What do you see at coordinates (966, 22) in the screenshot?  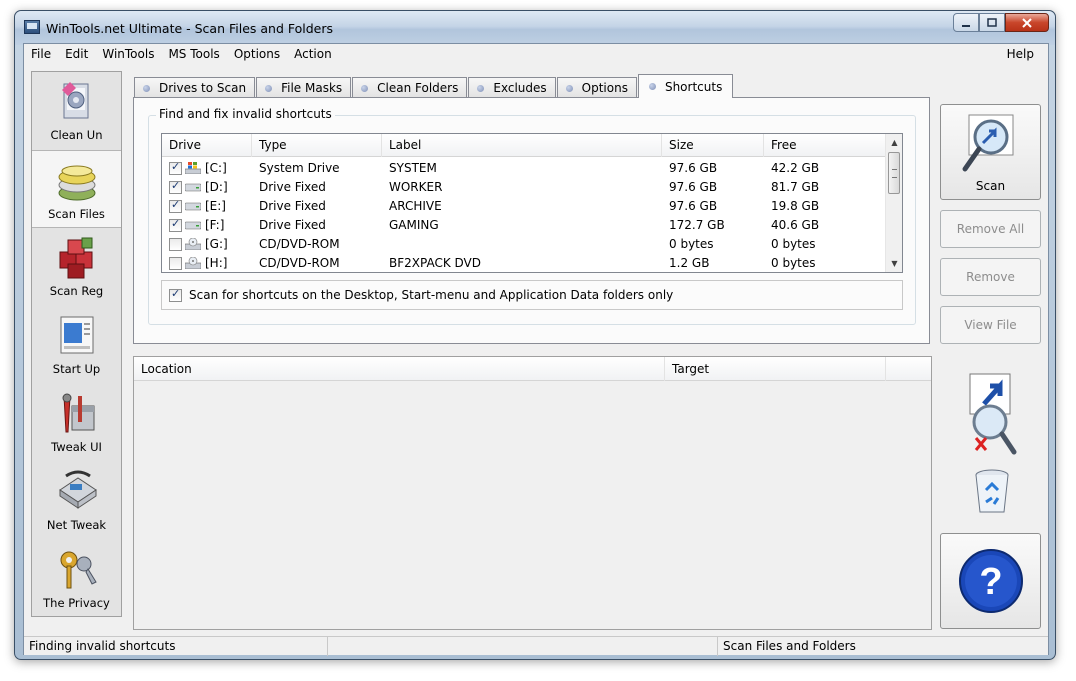 I see `minimize-button` at bounding box center [966, 22].